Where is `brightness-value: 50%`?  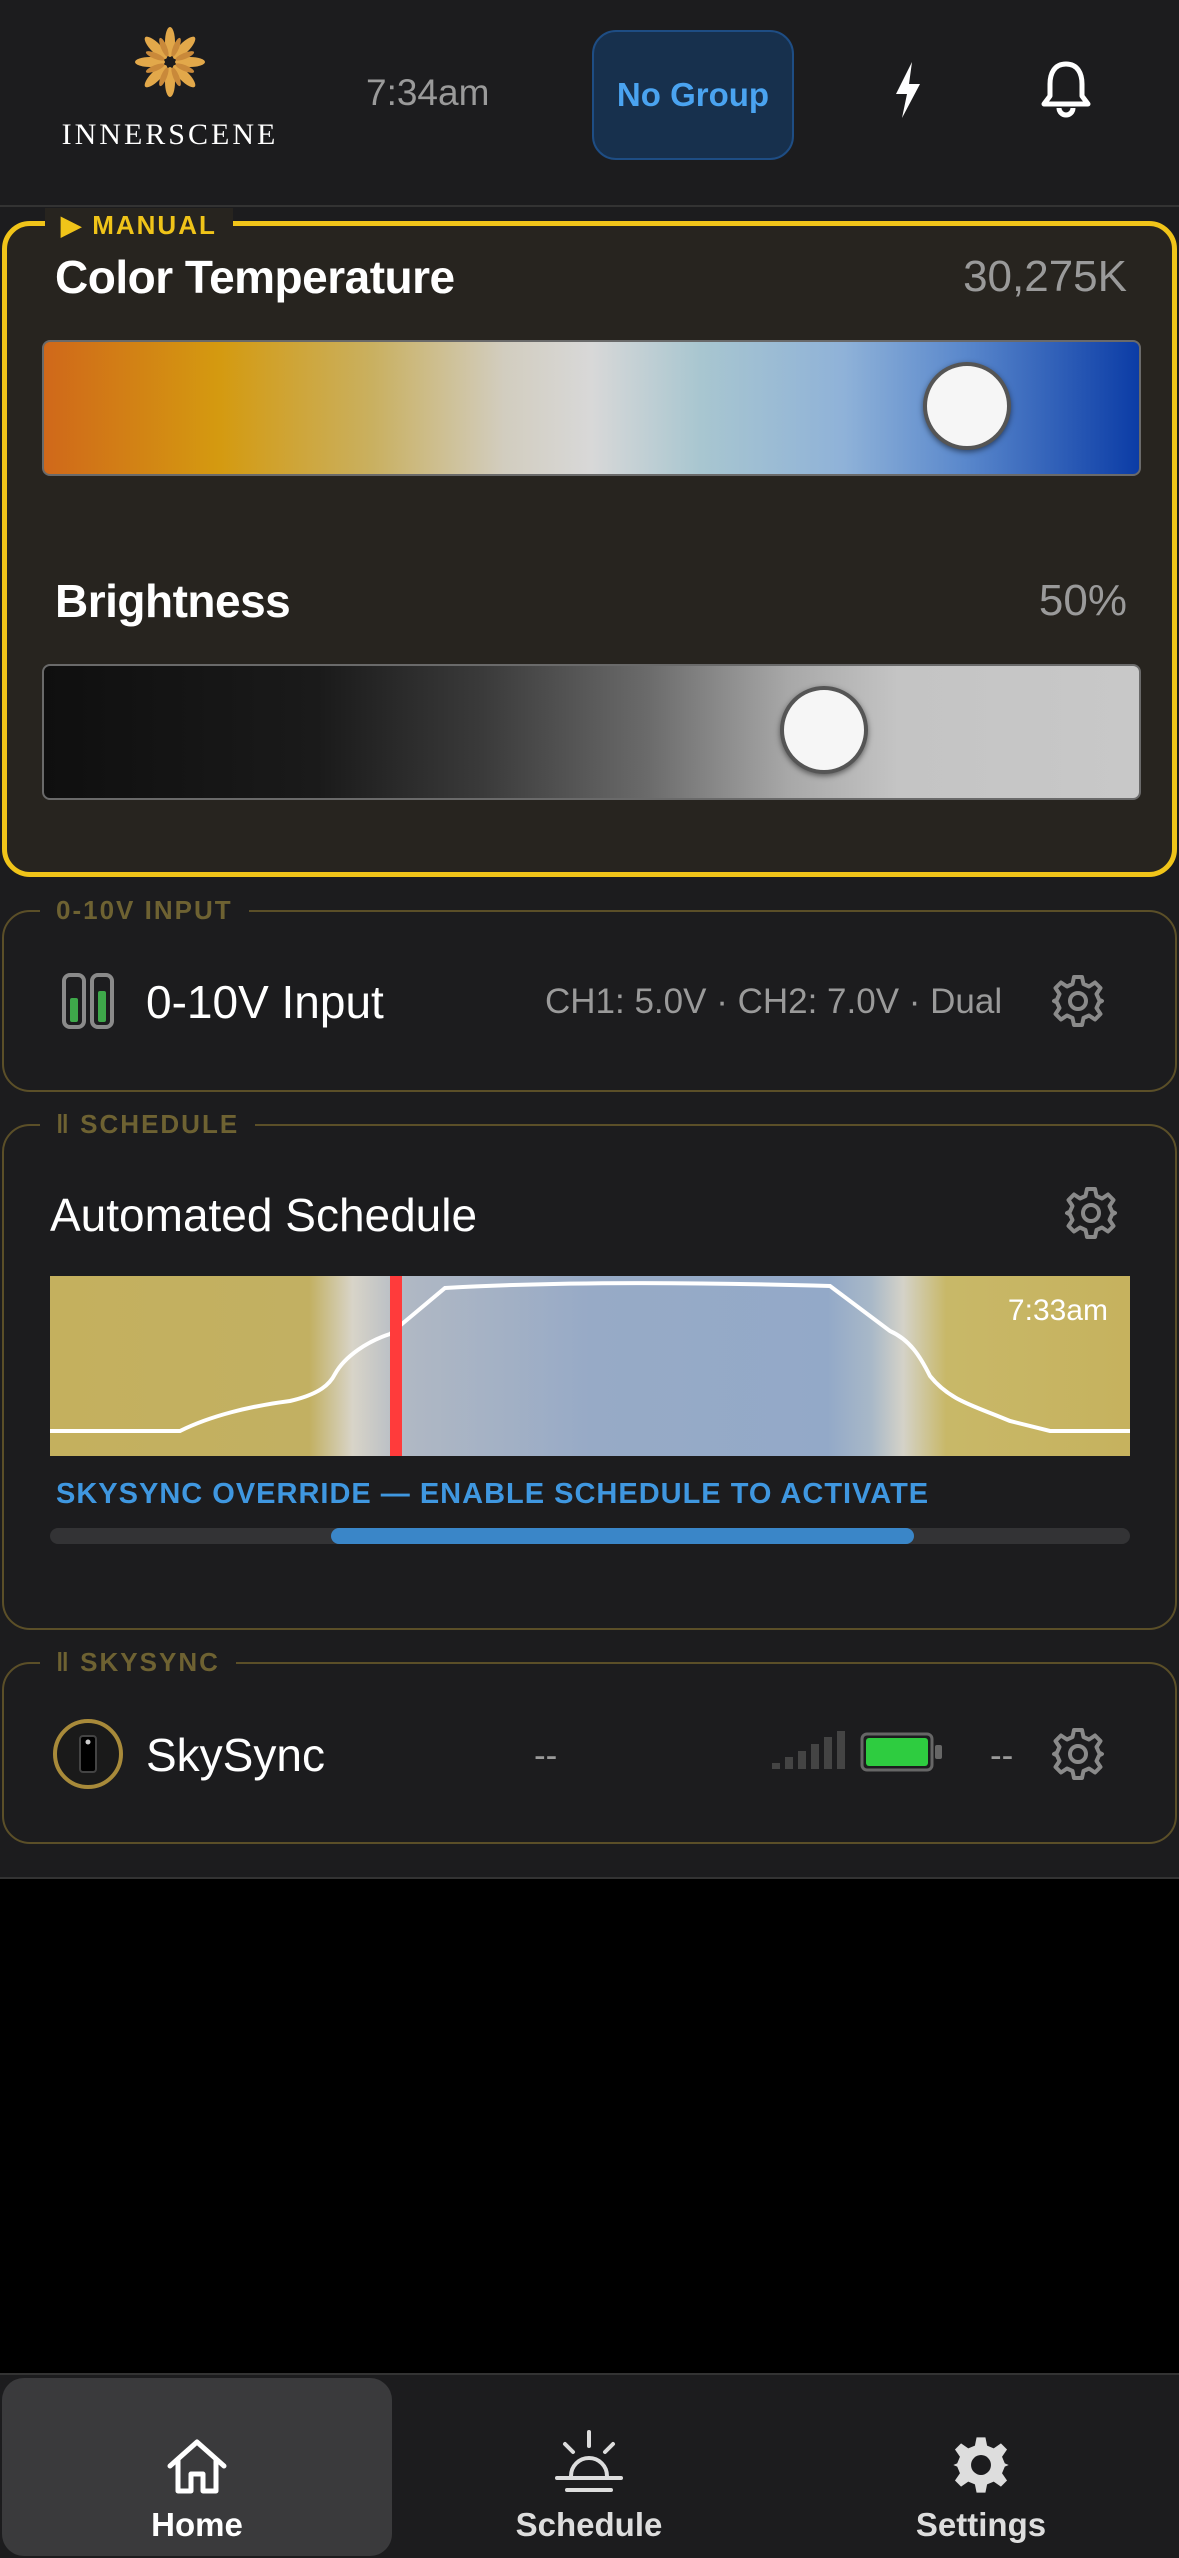 brightness-value: 50% is located at coordinates (1082, 600).